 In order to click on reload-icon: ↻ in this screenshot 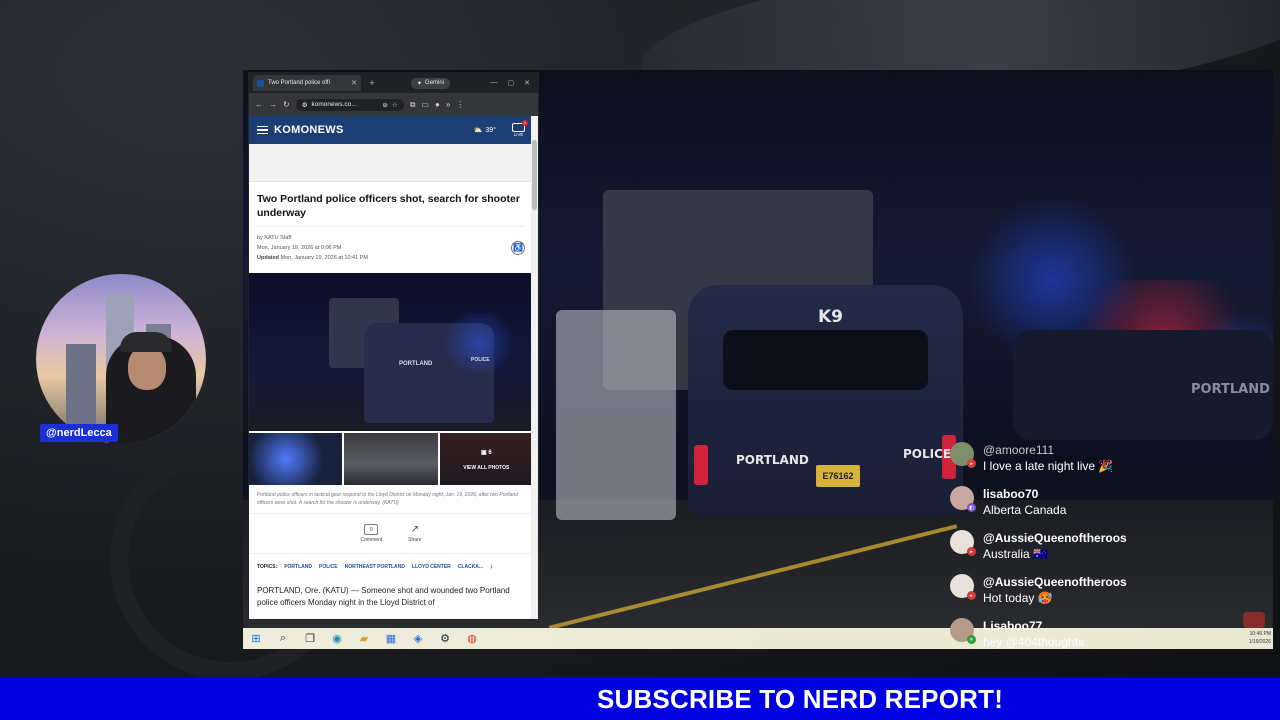, I will do `click(286, 104)`.